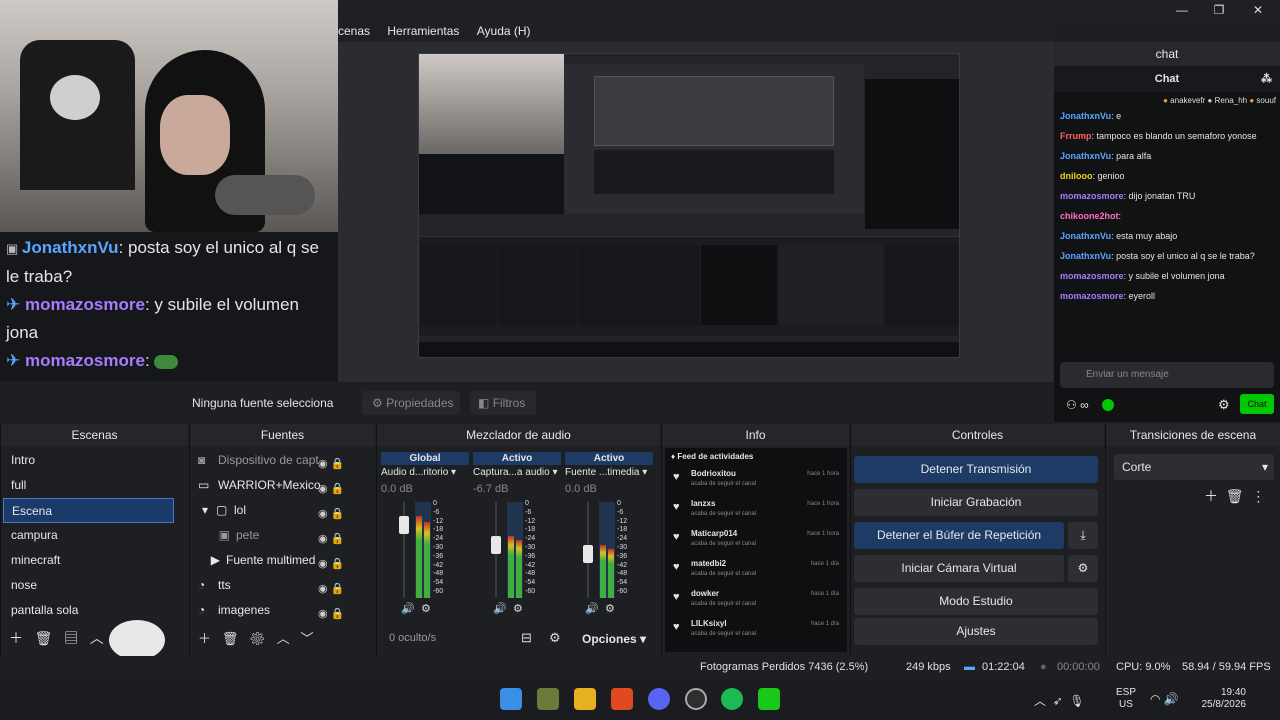  What do you see at coordinates (640, 700) in the screenshot?
I see `taskbar: ︿ ➶ 🎙 ESP US ◠ 🔊 19:40 25/8/2026` at bounding box center [640, 700].